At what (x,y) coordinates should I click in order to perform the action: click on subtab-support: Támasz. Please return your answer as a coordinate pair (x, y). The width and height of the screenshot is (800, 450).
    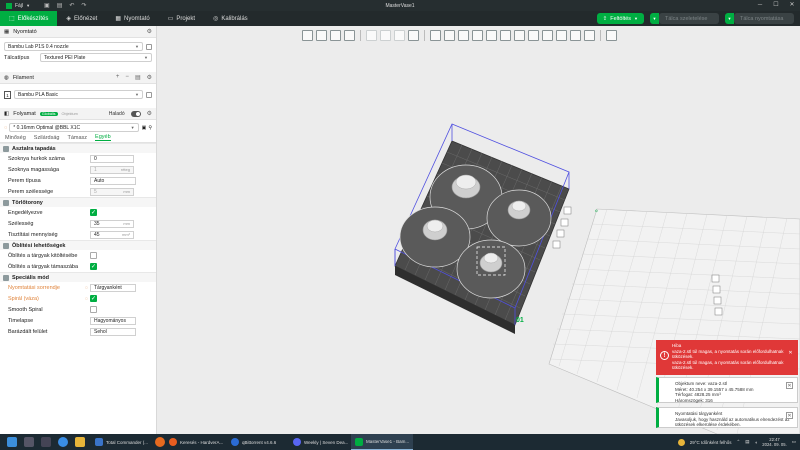
    Looking at the image, I should click on (77, 138).